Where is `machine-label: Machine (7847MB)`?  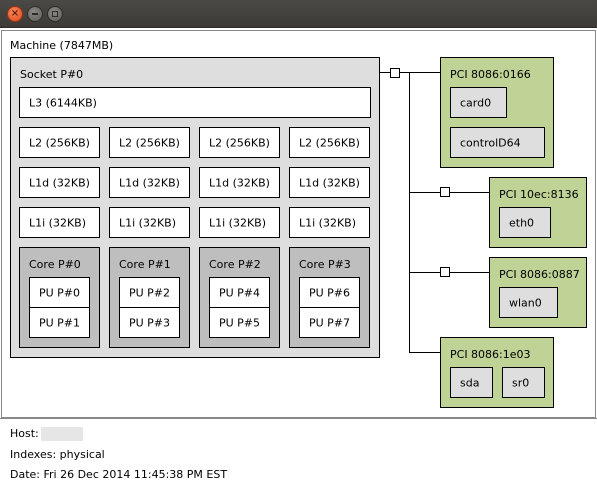 machine-label: Machine (7847MB) is located at coordinates (62, 45).